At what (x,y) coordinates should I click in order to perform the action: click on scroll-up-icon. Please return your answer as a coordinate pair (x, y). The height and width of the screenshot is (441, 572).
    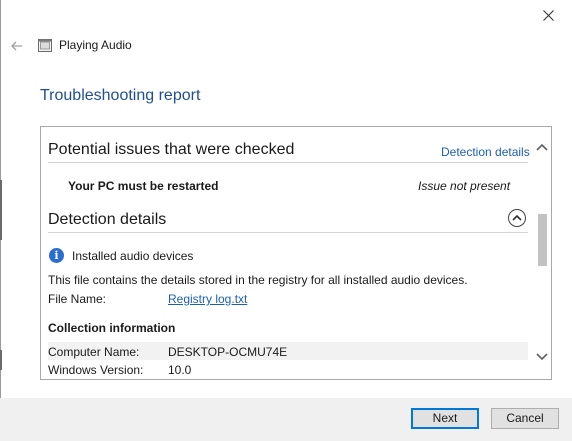
    Looking at the image, I should click on (542, 147).